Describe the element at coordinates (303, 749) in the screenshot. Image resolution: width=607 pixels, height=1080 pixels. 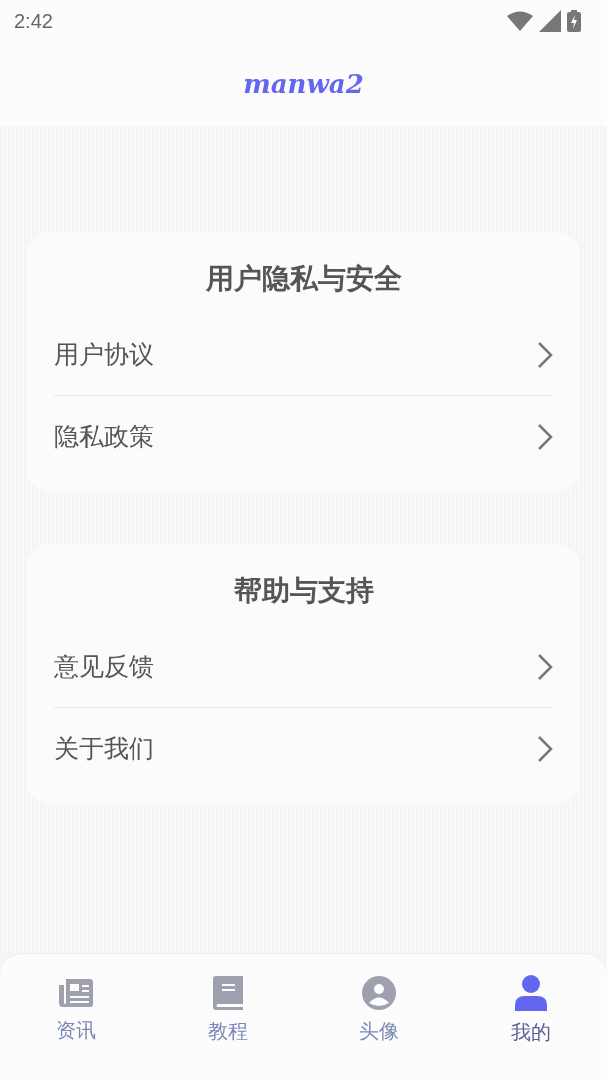
I see `menu-item: 关于我们` at that location.